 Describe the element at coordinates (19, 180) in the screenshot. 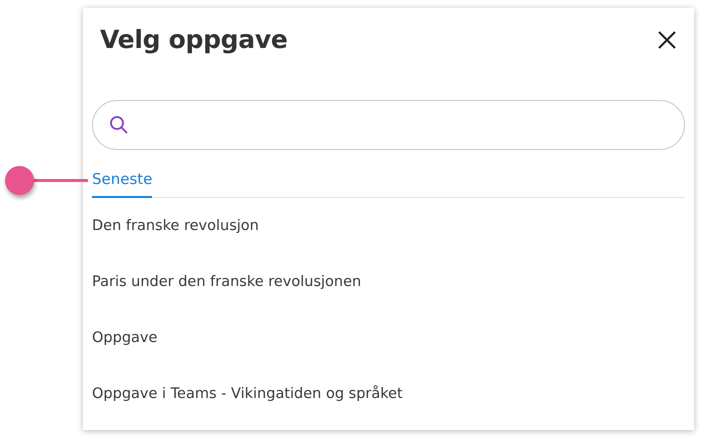

I see `callout-dot` at that location.